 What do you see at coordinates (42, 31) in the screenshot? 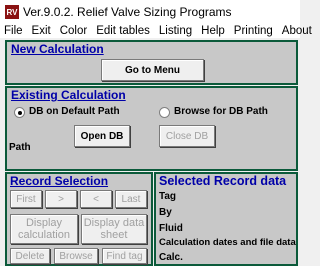
I see `menu-exit: Exit` at bounding box center [42, 31].